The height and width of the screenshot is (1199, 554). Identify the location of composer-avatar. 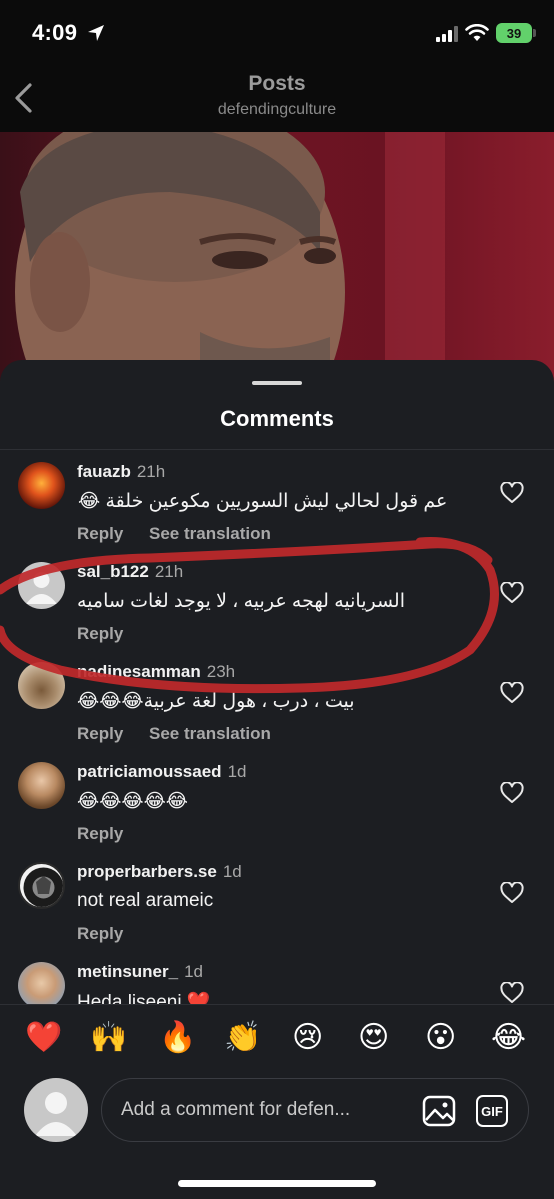
(56, 1110).